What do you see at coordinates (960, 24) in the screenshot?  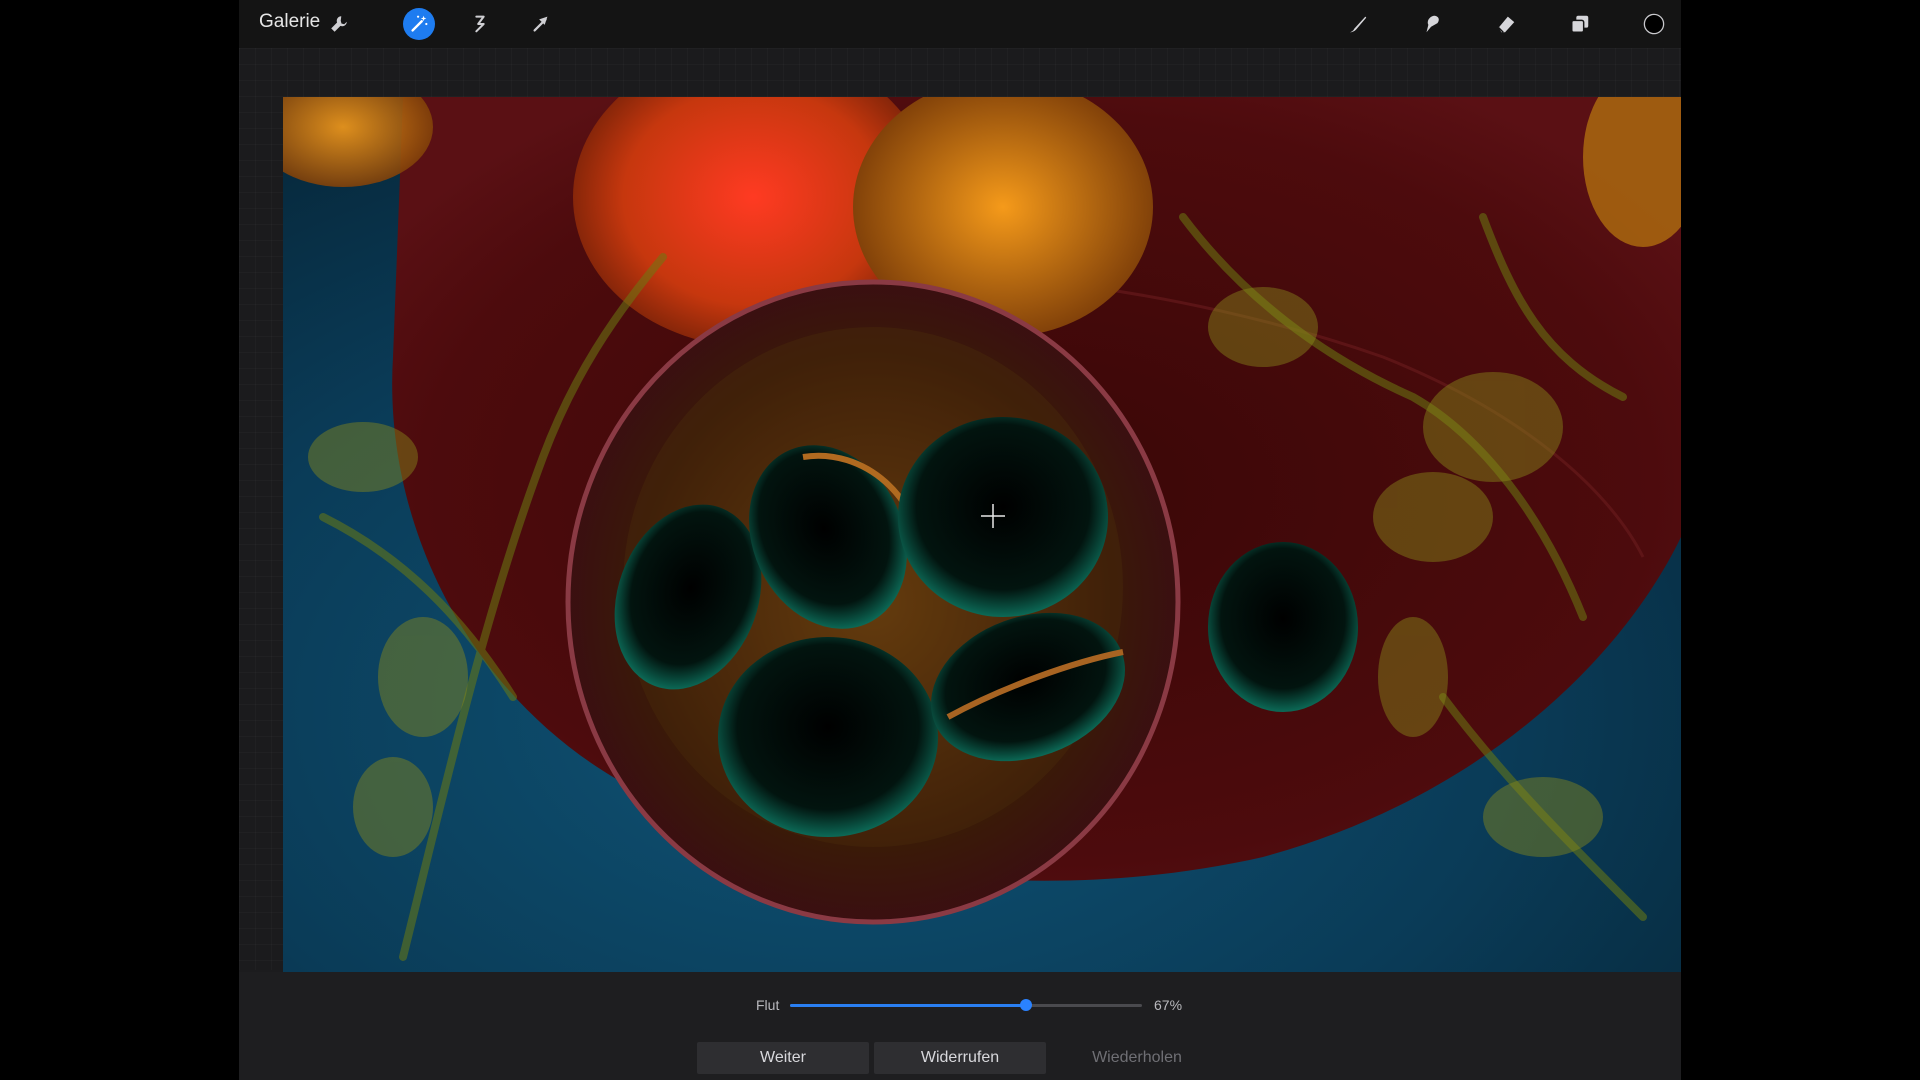 I see `top-toolbar: Galerie` at bounding box center [960, 24].